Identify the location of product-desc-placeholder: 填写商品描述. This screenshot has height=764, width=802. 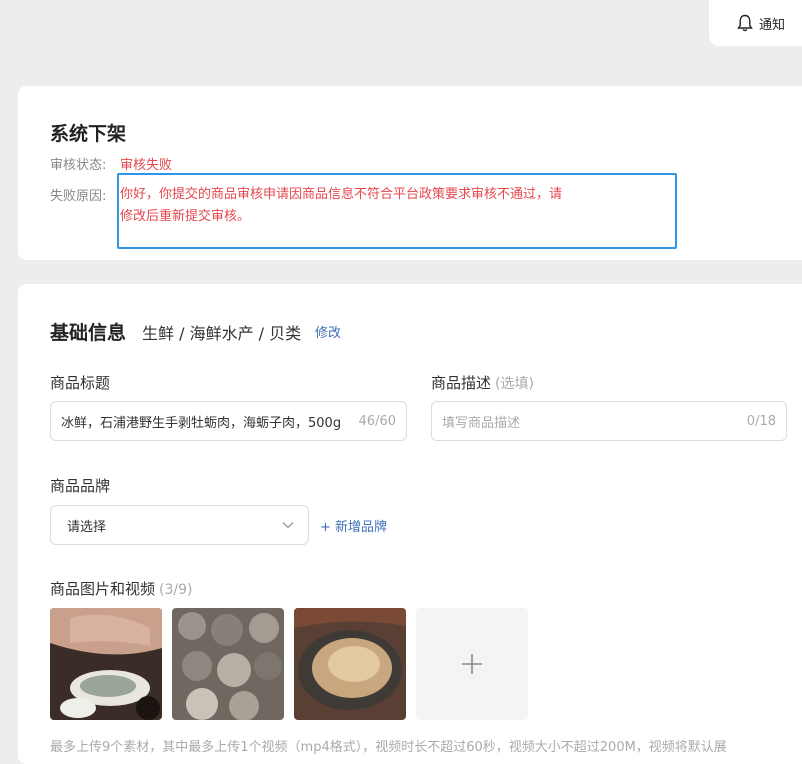
(481, 423).